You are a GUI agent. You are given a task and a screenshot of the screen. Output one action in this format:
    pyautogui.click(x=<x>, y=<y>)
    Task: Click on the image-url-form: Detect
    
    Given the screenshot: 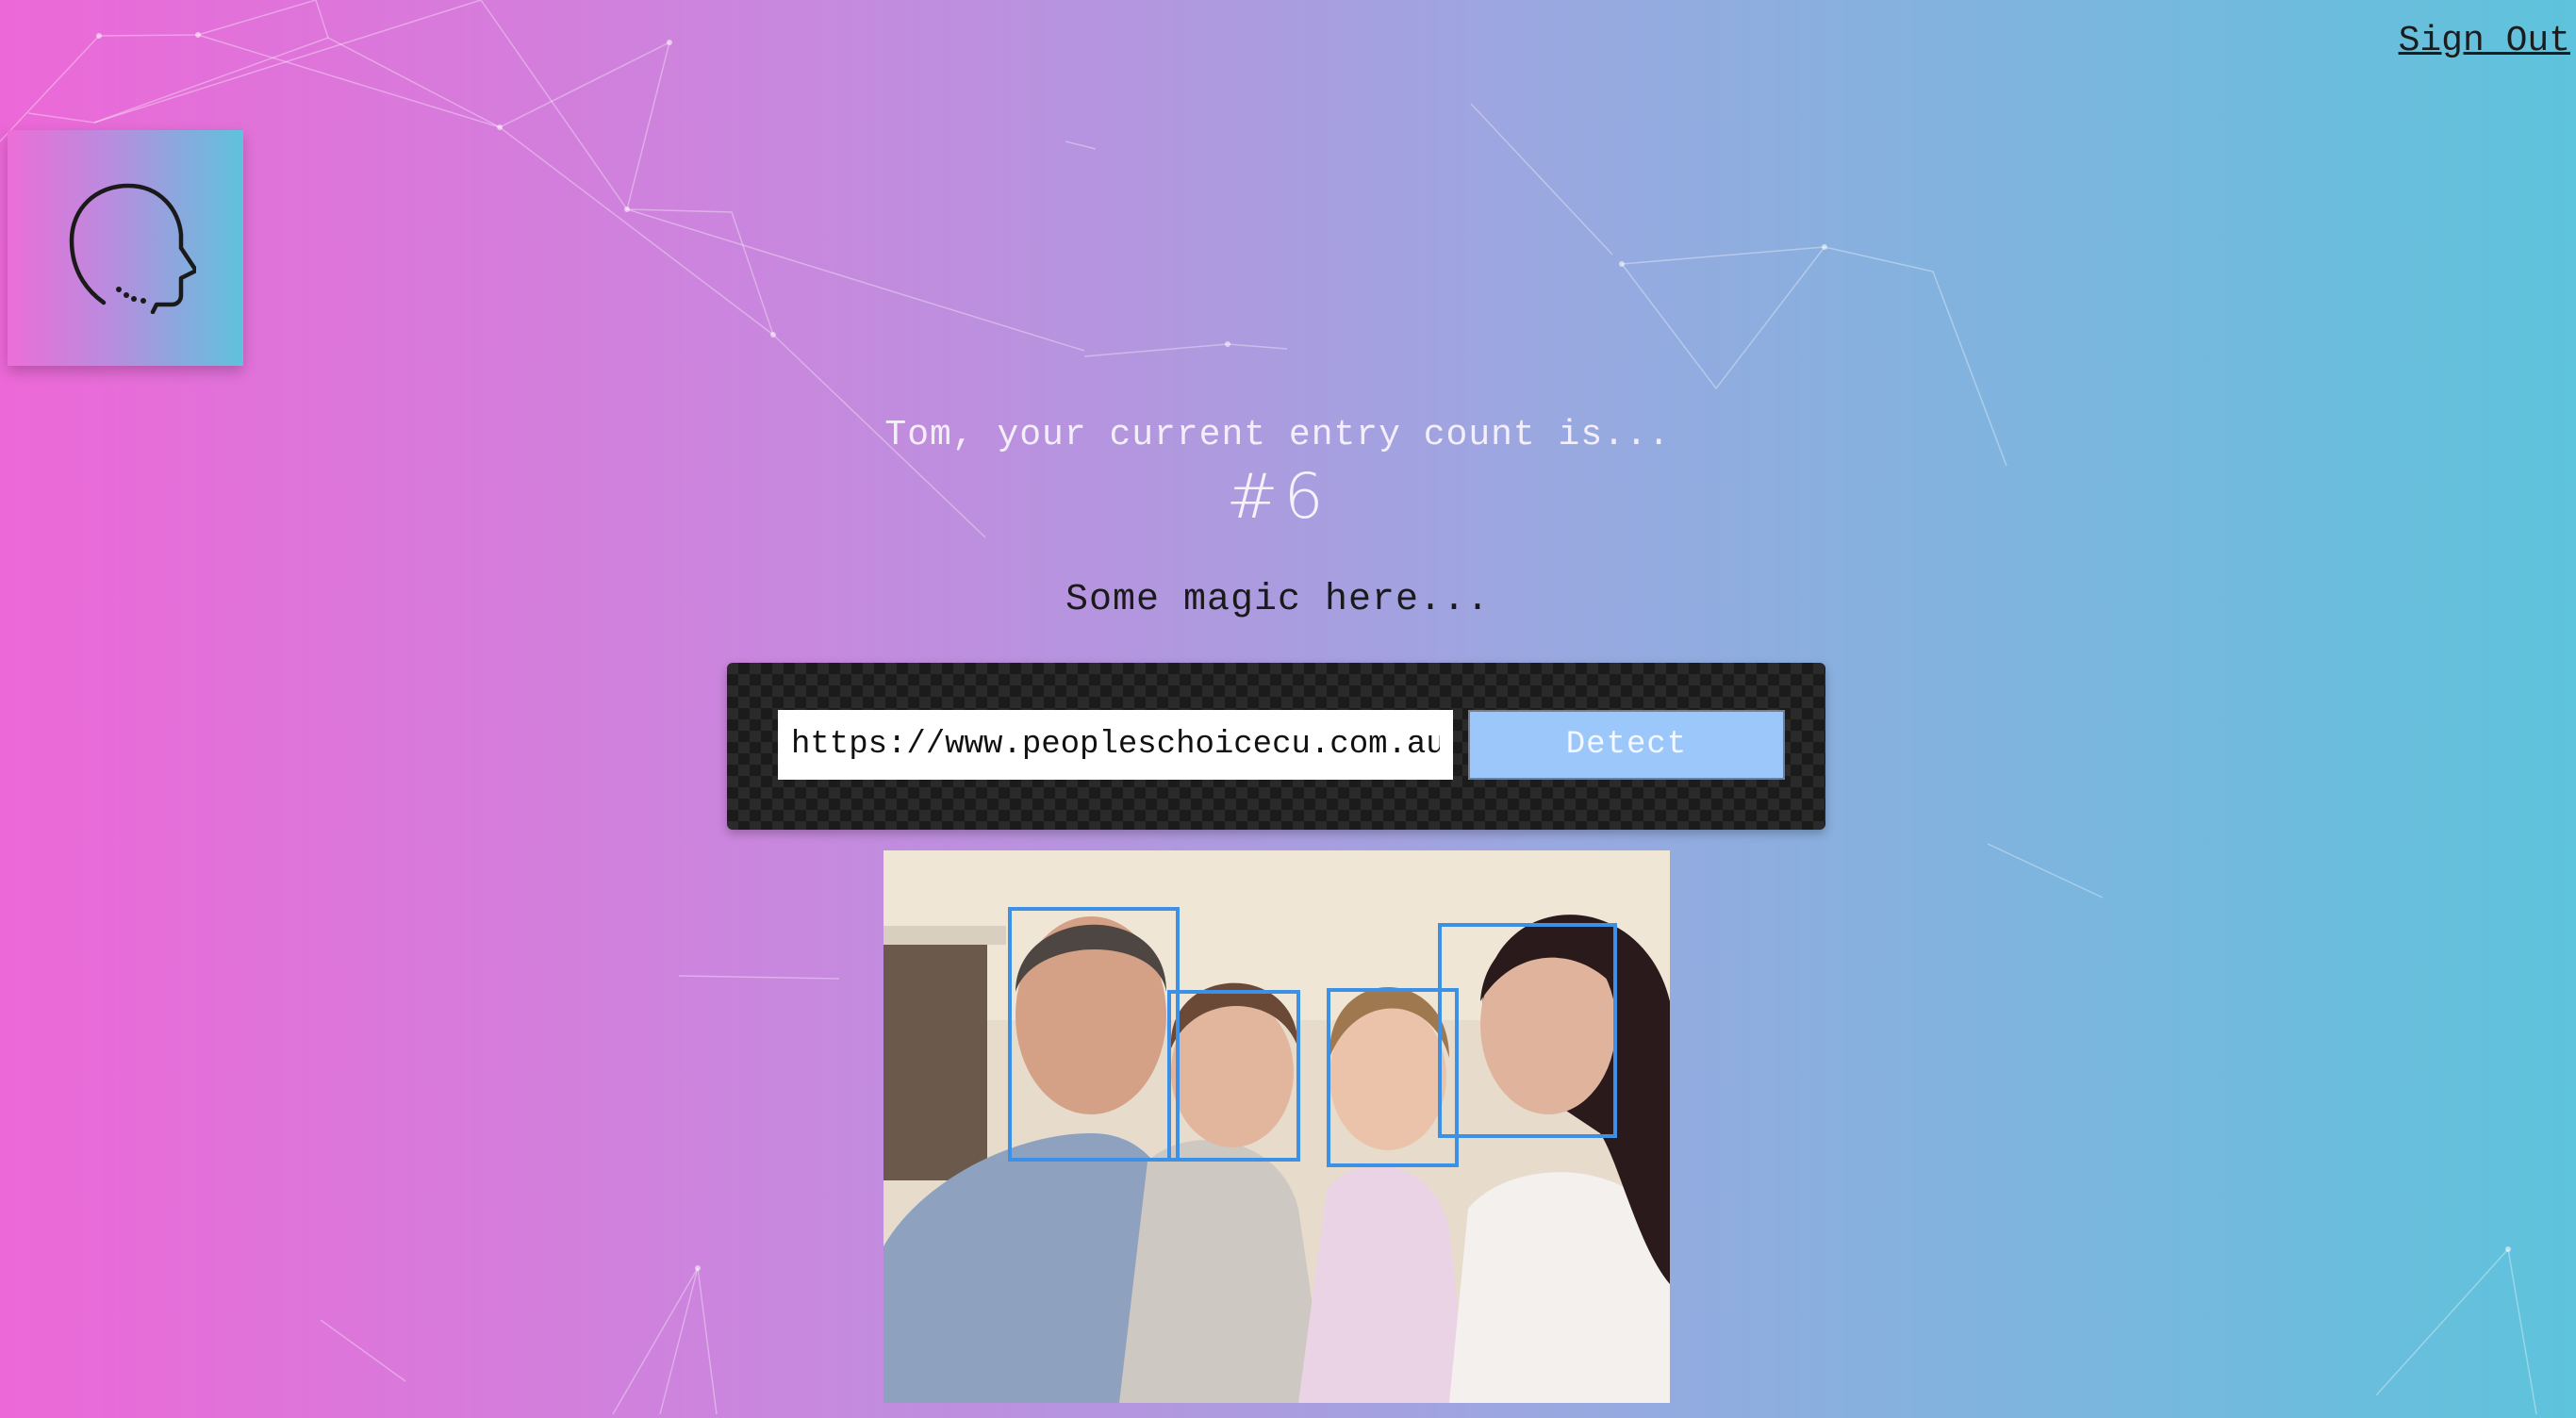 What is the action you would take?
    pyautogui.click(x=1276, y=746)
    